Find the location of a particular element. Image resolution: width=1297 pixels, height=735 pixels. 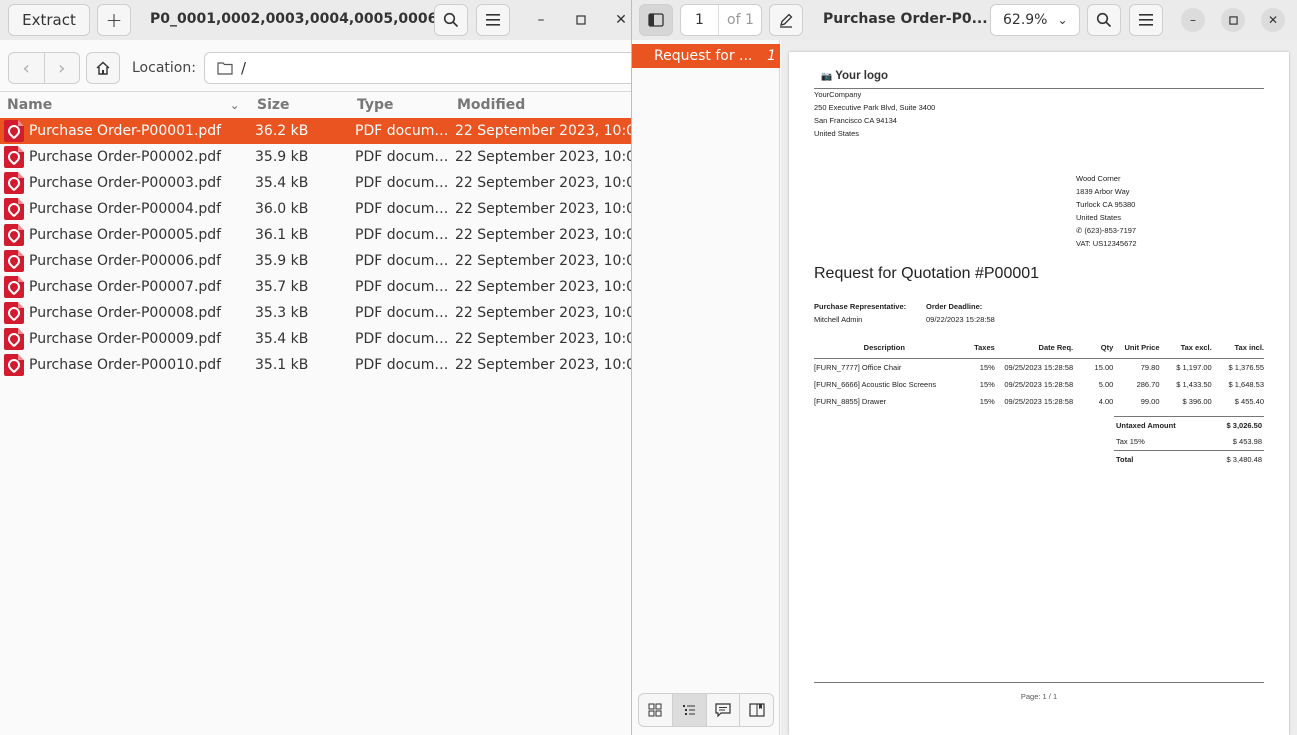

thumbnails-view-button is located at coordinates (655, 710).